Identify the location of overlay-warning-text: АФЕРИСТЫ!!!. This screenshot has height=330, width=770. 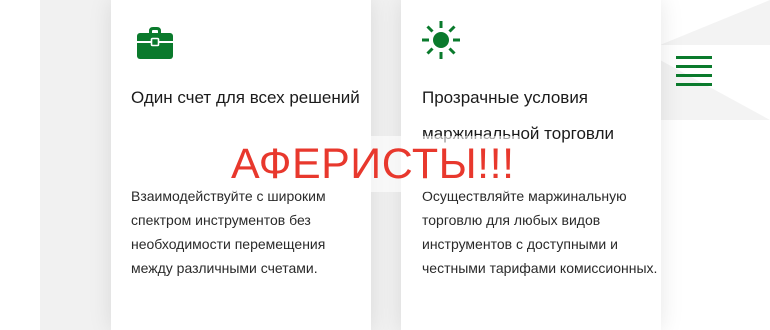
(373, 164).